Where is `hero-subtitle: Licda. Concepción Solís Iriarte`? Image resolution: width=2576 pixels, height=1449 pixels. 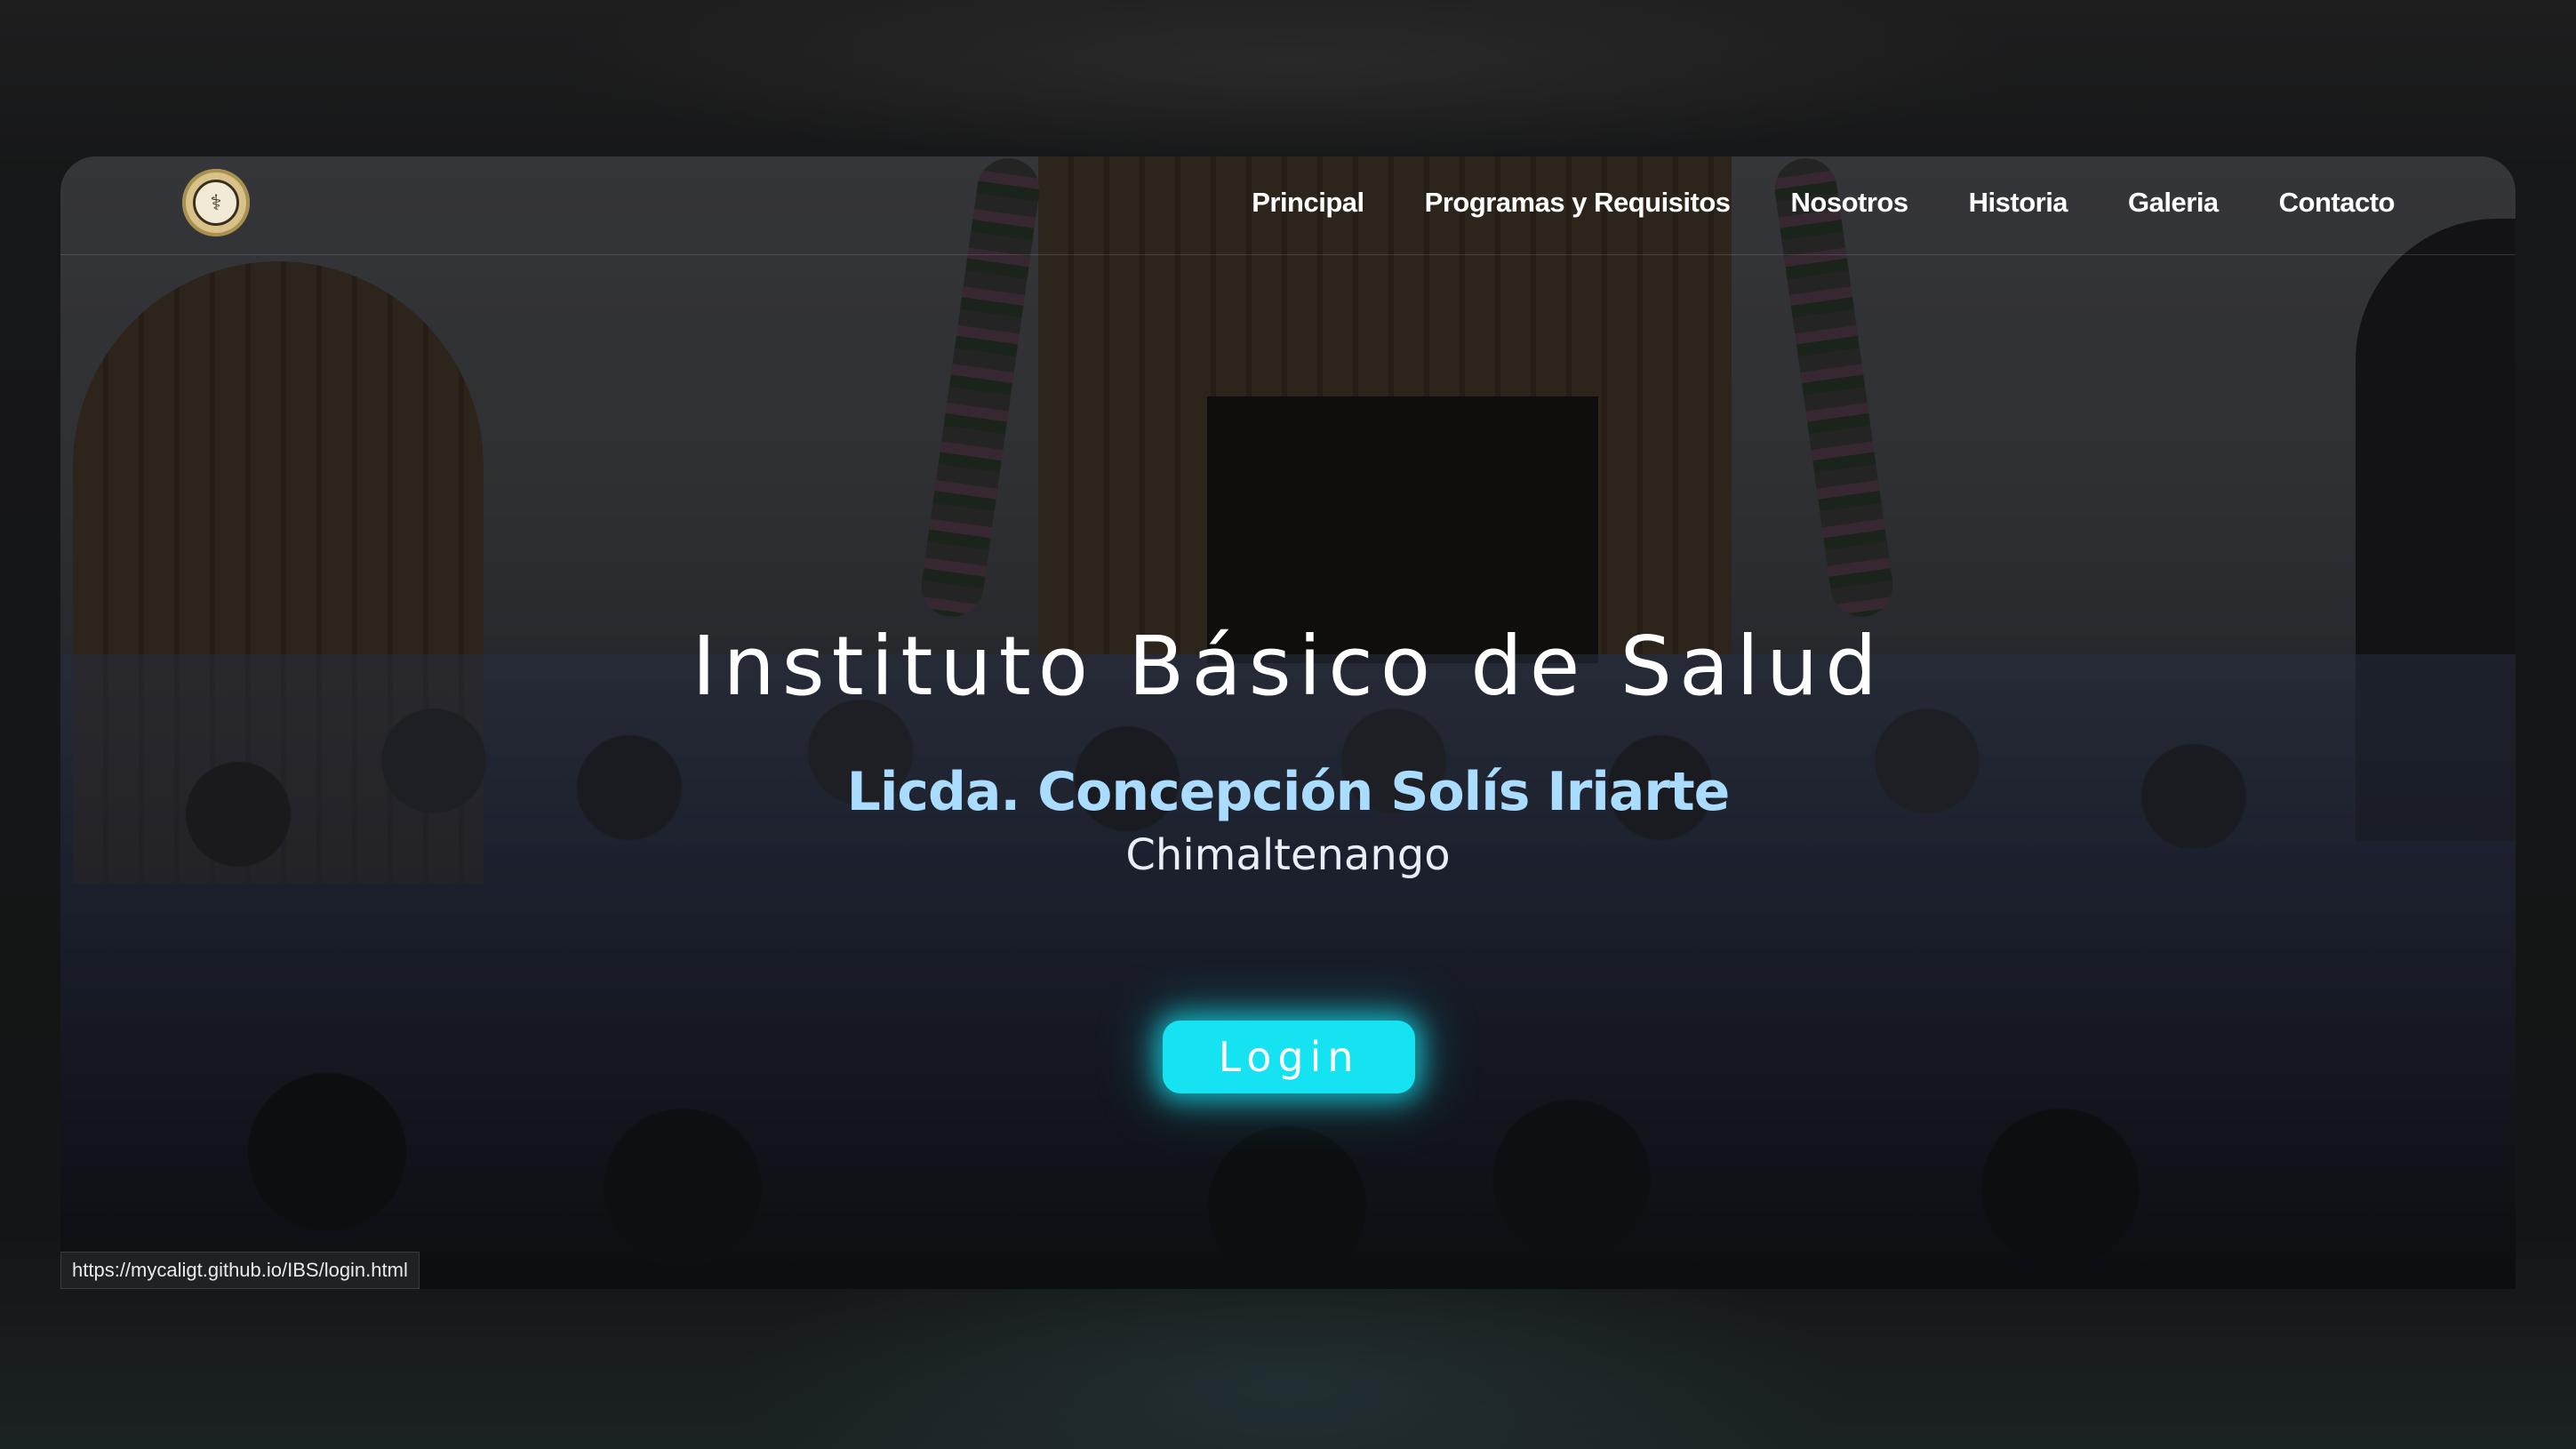 hero-subtitle: Licda. Concepción Solís Iriarte is located at coordinates (1288, 792).